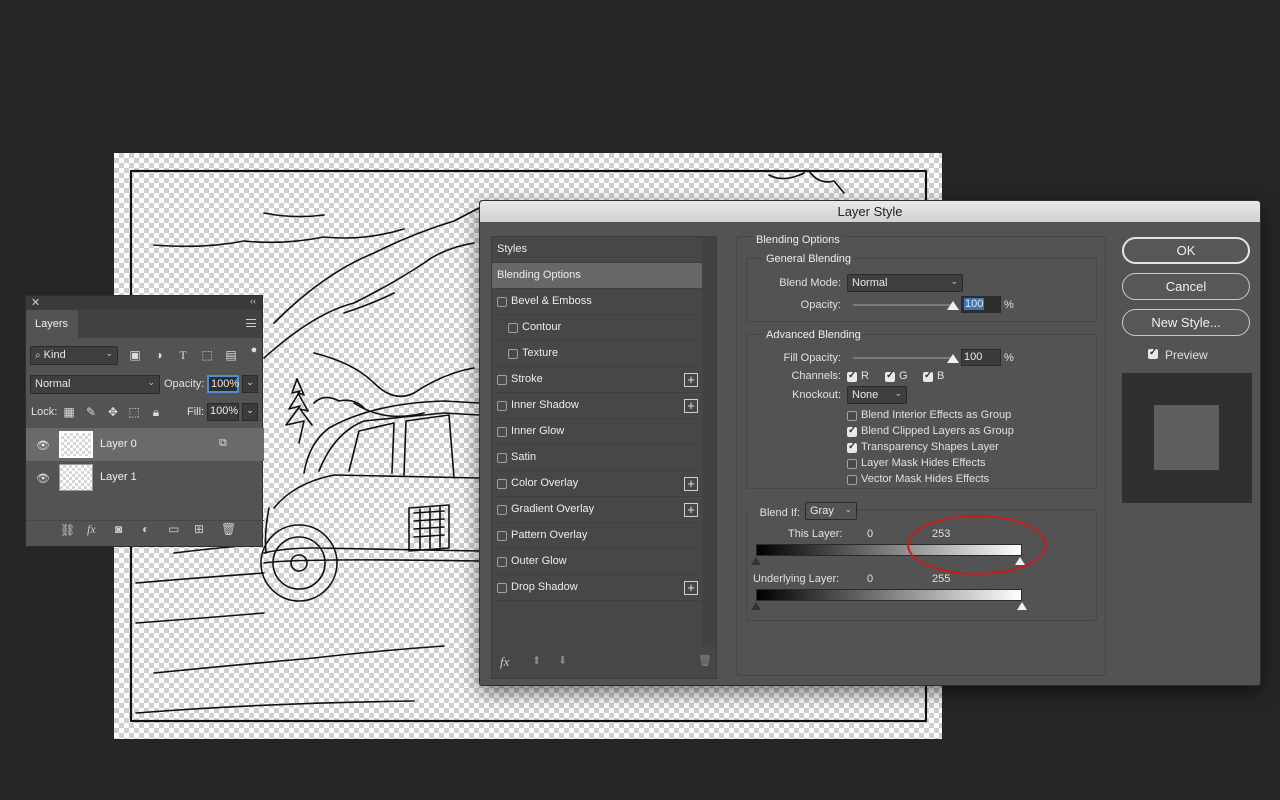 This screenshot has width=1280, height=800. I want to click on panel-menu-icon, so click(251, 323).